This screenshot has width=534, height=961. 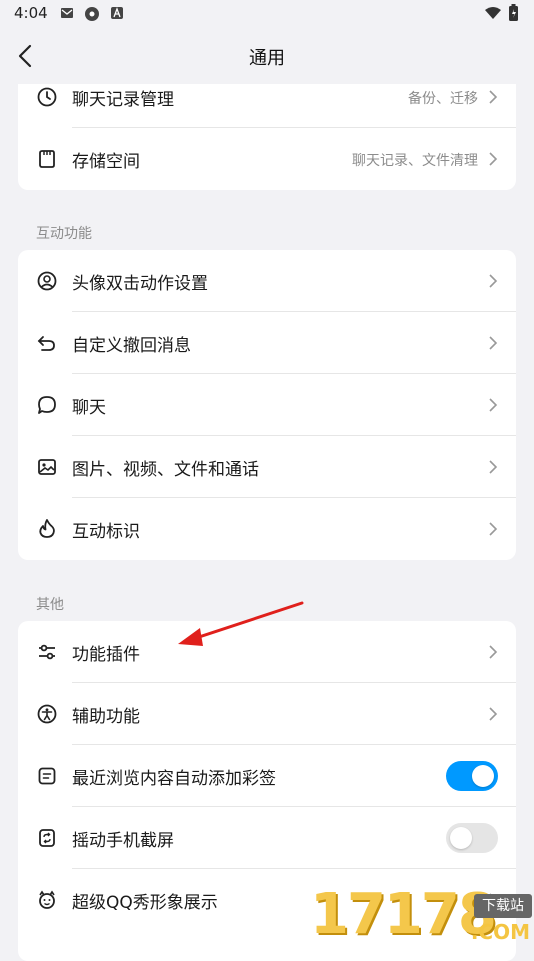 What do you see at coordinates (106, 717) in the screenshot?
I see `list-item-label: 辅助功能` at bounding box center [106, 717].